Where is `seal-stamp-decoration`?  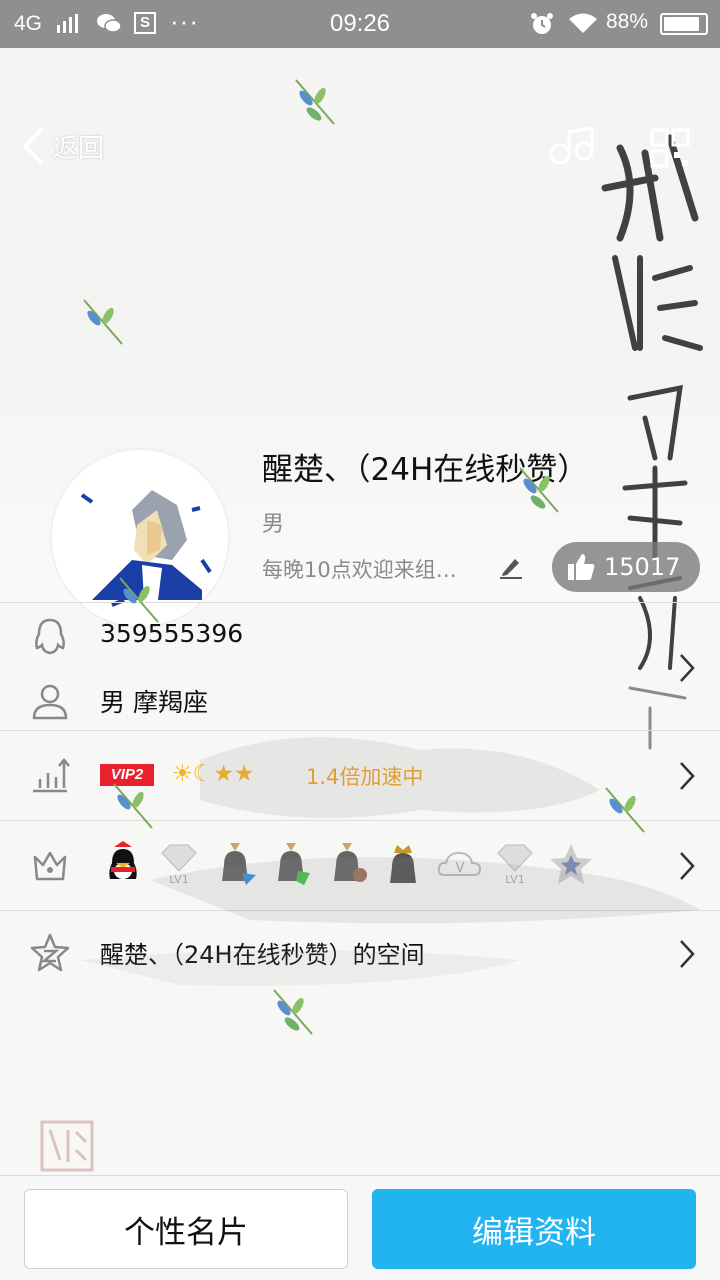
seal-stamp-decoration is located at coordinates (67, 1146).